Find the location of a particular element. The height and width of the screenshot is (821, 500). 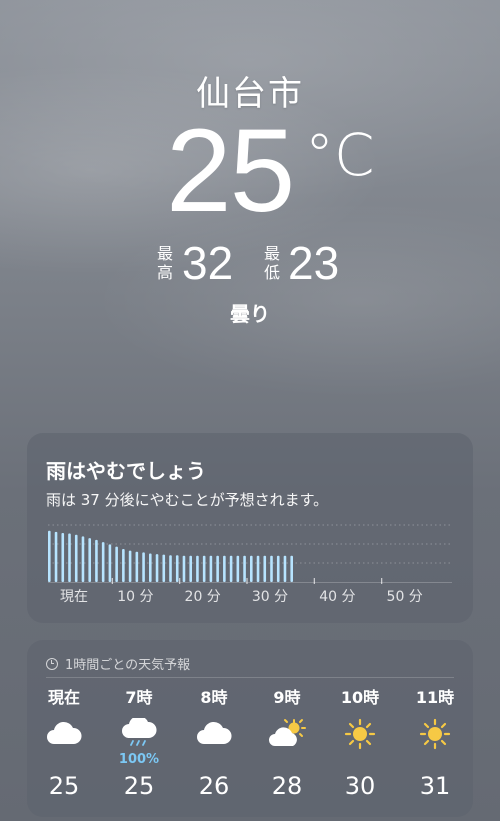

current-temperature: 25 is located at coordinates (230, 171).